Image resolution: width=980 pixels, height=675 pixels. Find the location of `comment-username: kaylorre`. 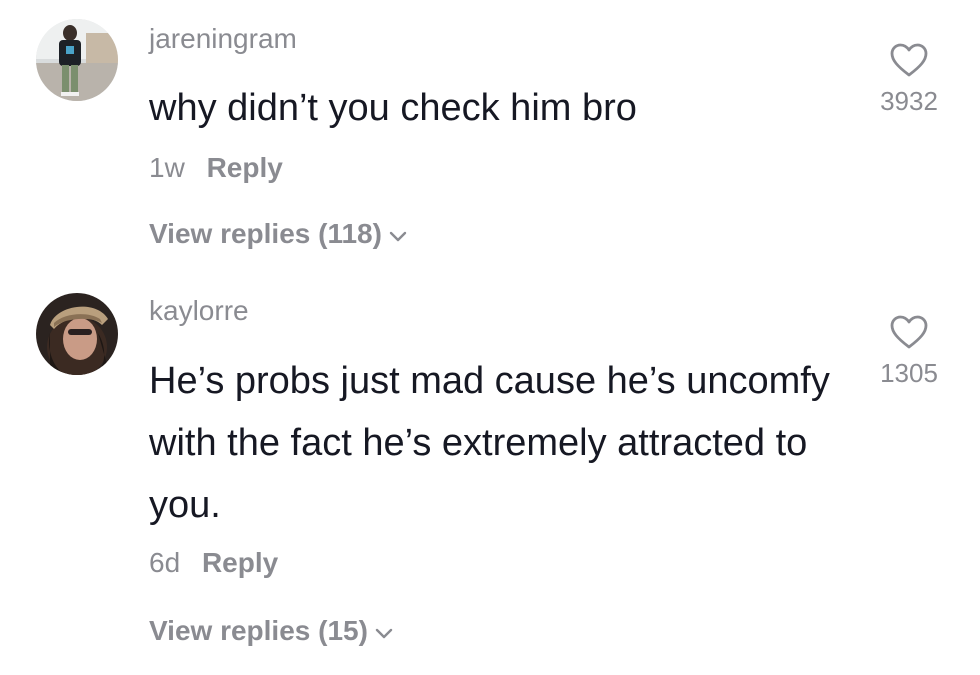

comment-username: kaylorre is located at coordinates (199, 311).